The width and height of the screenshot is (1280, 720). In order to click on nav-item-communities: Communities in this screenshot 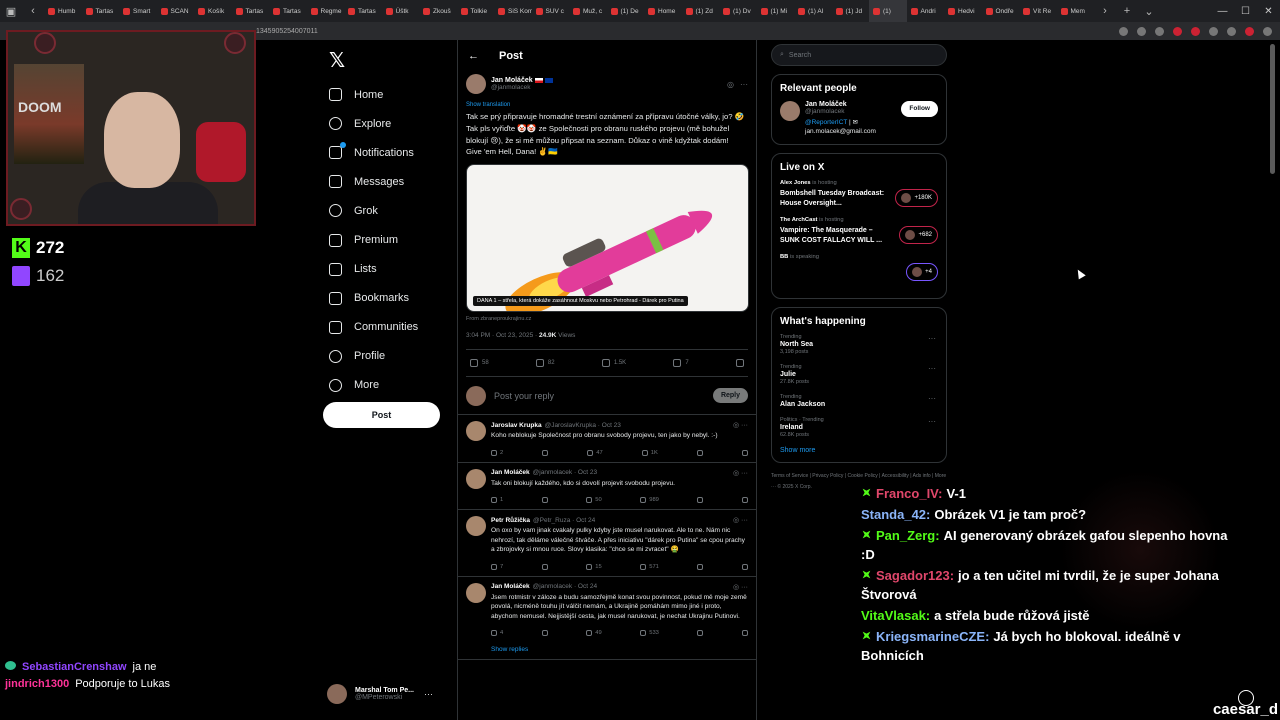, I will do `click(388, 327)`.